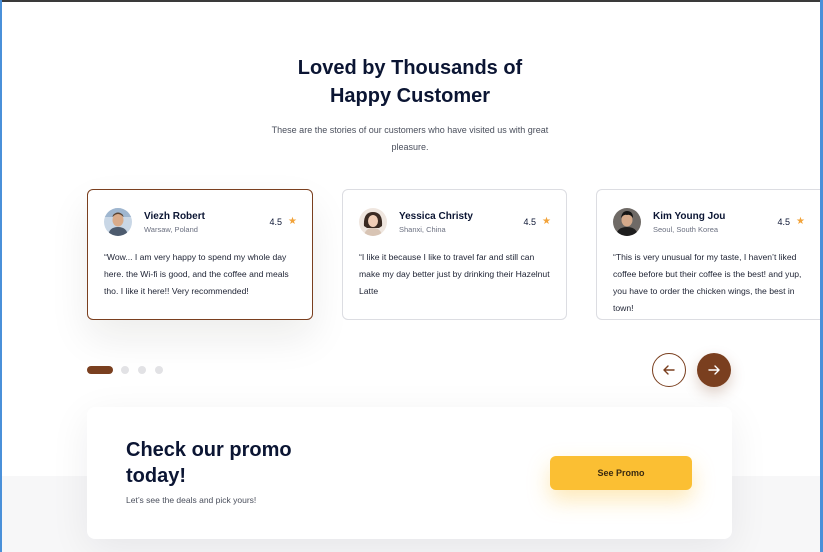 The height and width of the screenshot is (552, 823). Describe the element at coordinates (410, 68) in the screenshot. I see `section-title-line1: Loved by Thousands of` at that location.